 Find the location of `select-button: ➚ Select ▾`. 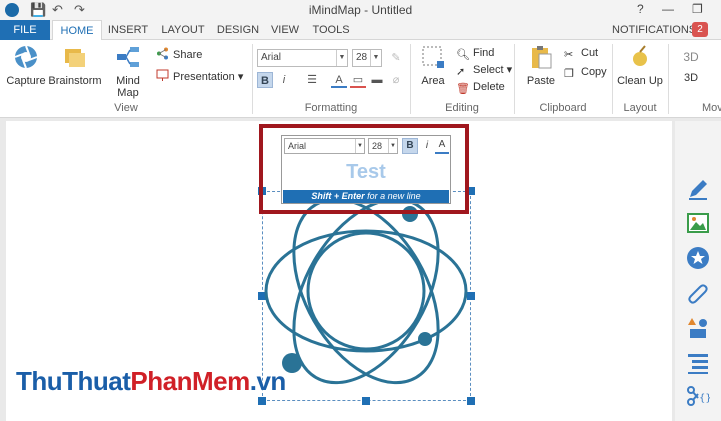

select-button: ➚ Select ▾ is located at coordinates (484, 70).